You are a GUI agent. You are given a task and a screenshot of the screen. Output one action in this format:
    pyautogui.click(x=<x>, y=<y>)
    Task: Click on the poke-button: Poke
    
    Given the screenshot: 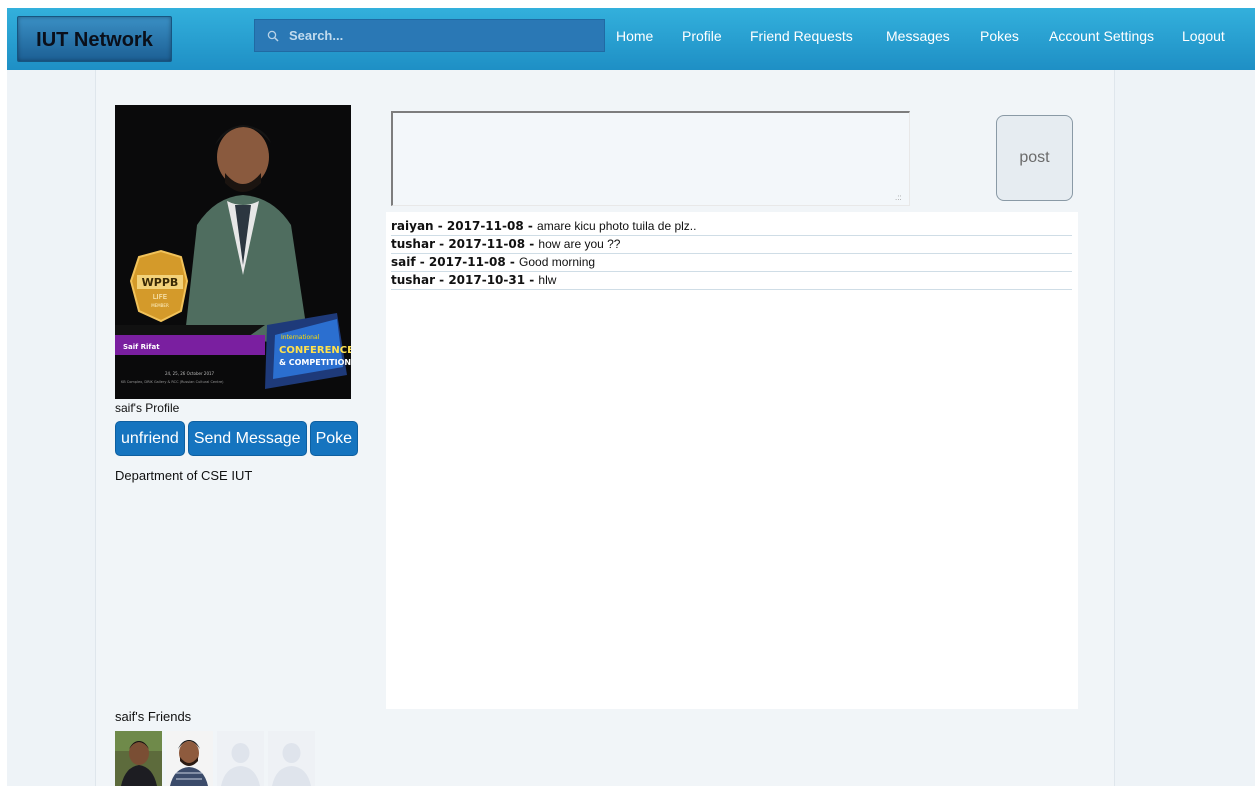 What is the action you would take?
    pyautogui.click(x=334, y=438)
    